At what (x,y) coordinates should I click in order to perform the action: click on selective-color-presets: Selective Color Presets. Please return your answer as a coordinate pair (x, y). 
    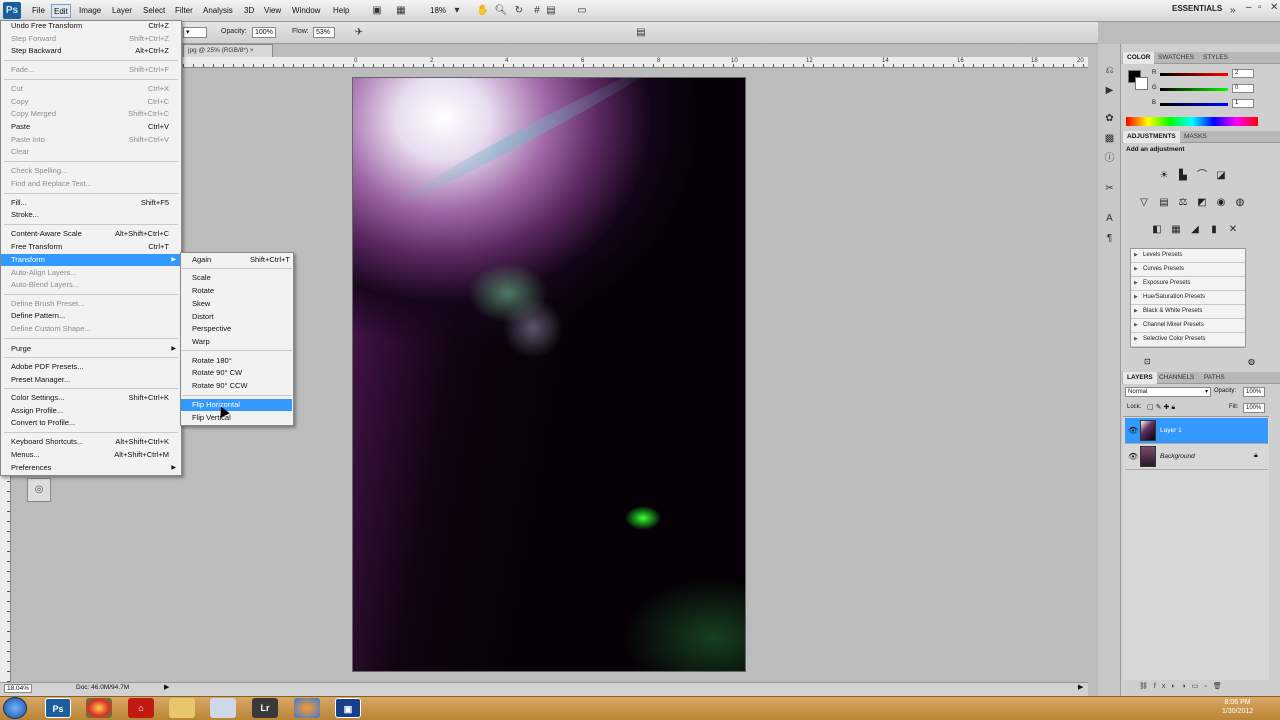
    Looking at the image, I should click on (1188, 340).